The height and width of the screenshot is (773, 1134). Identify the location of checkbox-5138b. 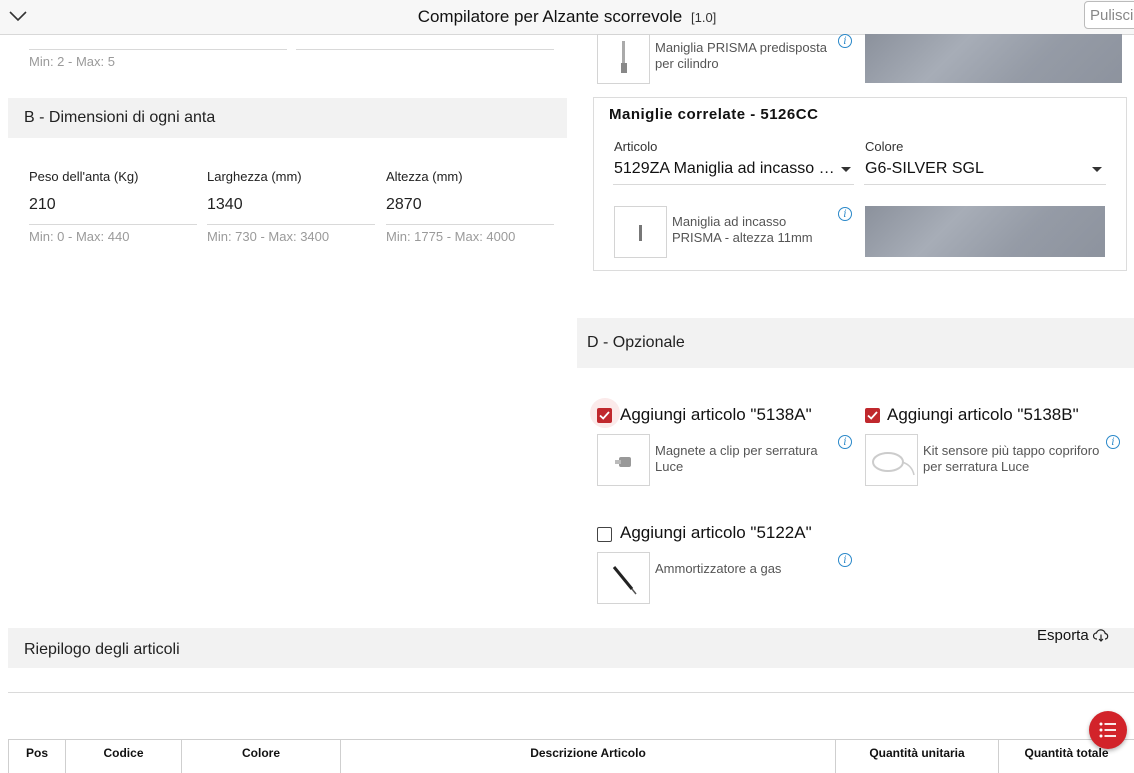
(872, 415).